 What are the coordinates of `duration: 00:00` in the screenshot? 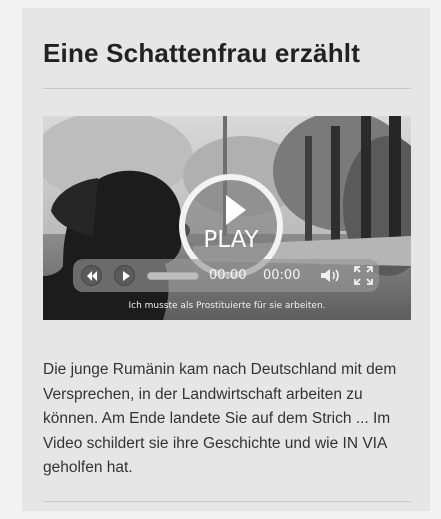 It's located at (282, 275).